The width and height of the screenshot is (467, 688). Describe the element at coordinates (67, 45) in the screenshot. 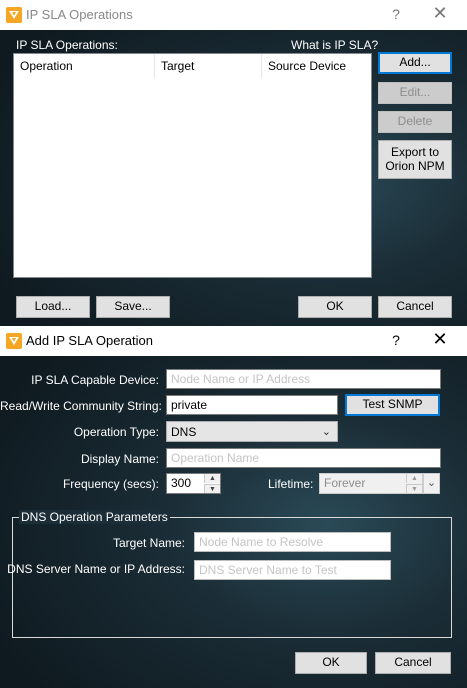

I see `operations-section-label: IP SLA Operations:` at that location.